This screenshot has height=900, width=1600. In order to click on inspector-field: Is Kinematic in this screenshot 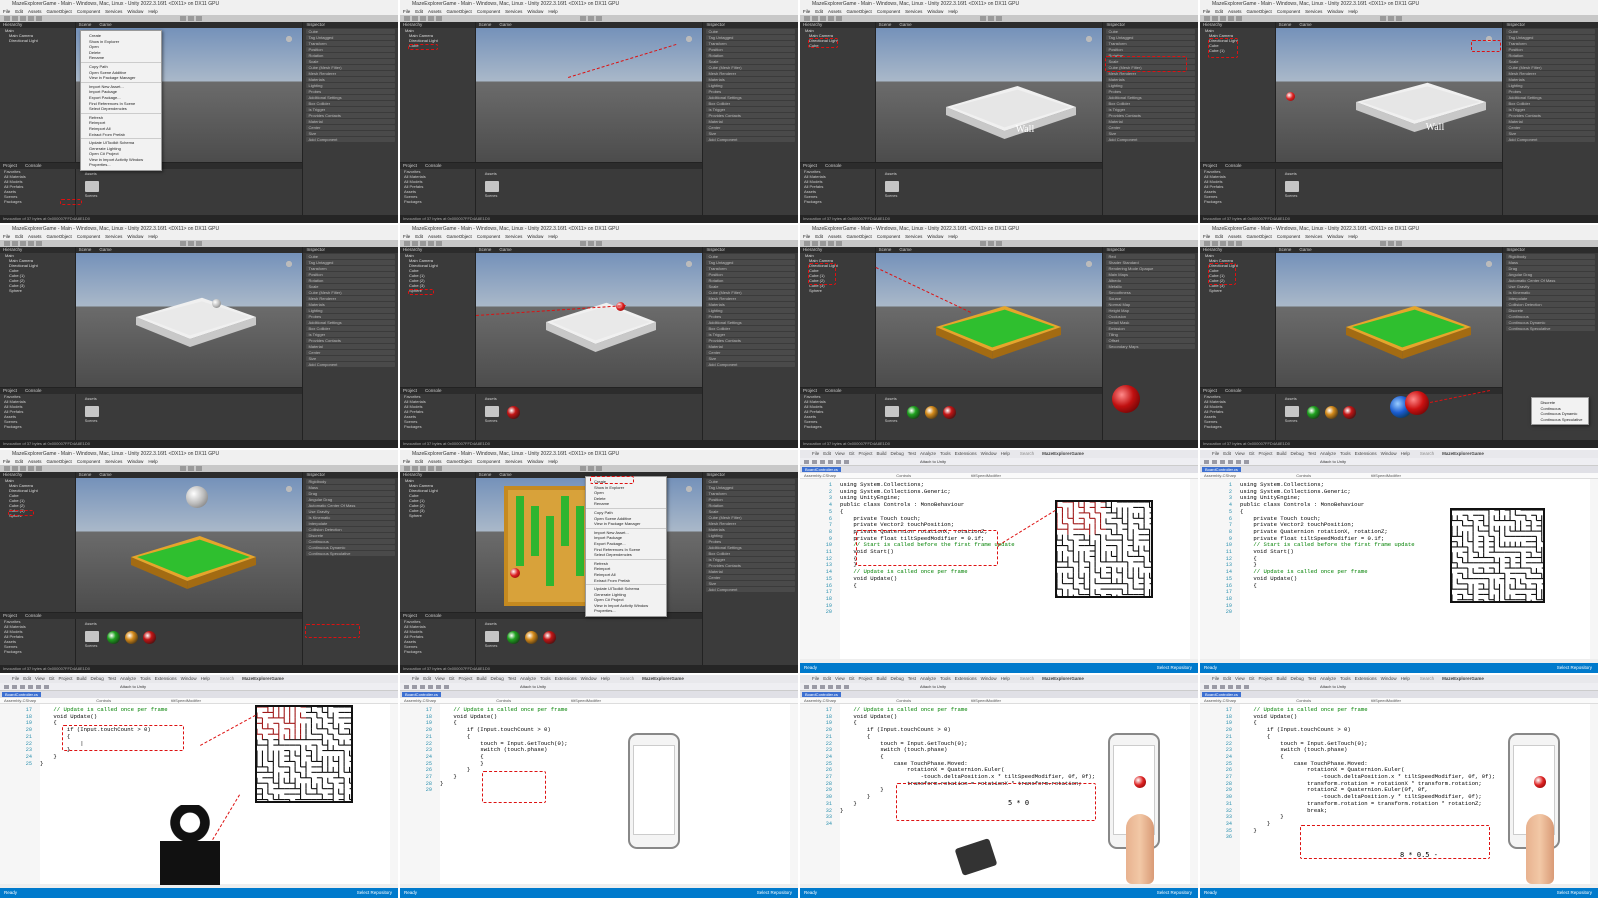, I will do `click(1550, 292)`.